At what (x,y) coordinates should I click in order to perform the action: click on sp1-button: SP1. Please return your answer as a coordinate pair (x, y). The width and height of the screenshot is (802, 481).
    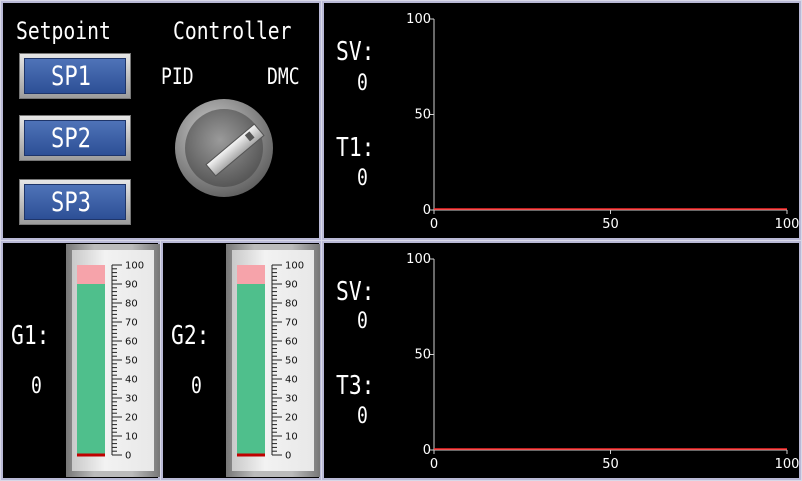
    Looking at the image, I should click on (75, 76).